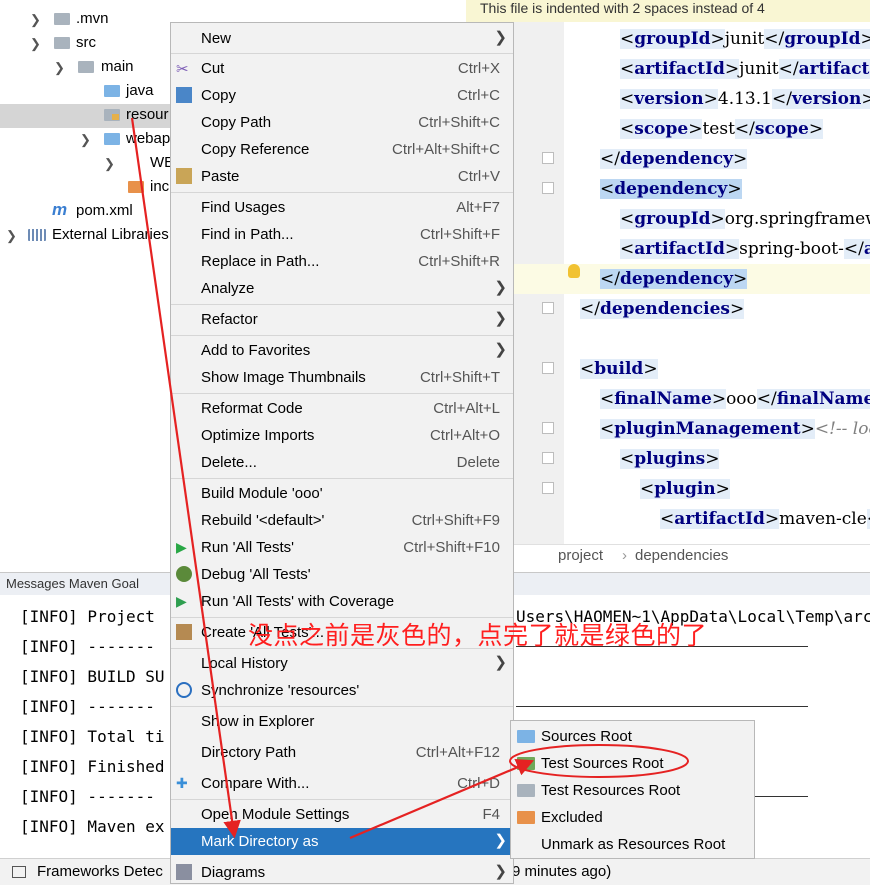 Image resolution: width=870 pixels, height=886 pixels. Describe the element at coordinates (110, 234) in the screenshot. I see `tree-item-label: External Libraries` at that location.